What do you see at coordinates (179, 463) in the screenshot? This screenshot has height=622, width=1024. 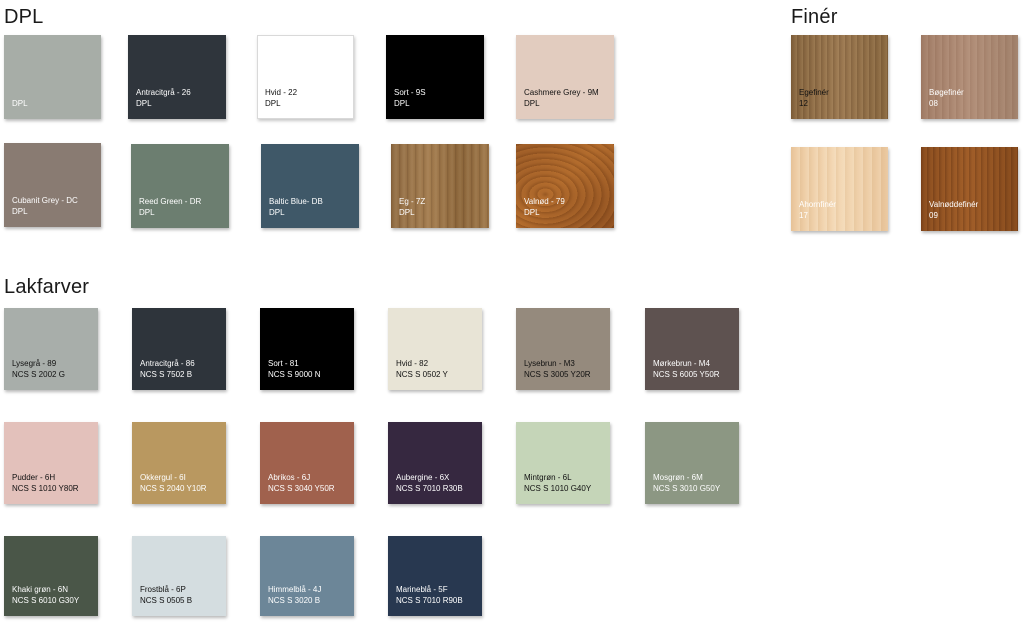 I see `swatch-lak: Okkergul - 6I NCS S 2040 Y10R` at bounding box center [179, 463].